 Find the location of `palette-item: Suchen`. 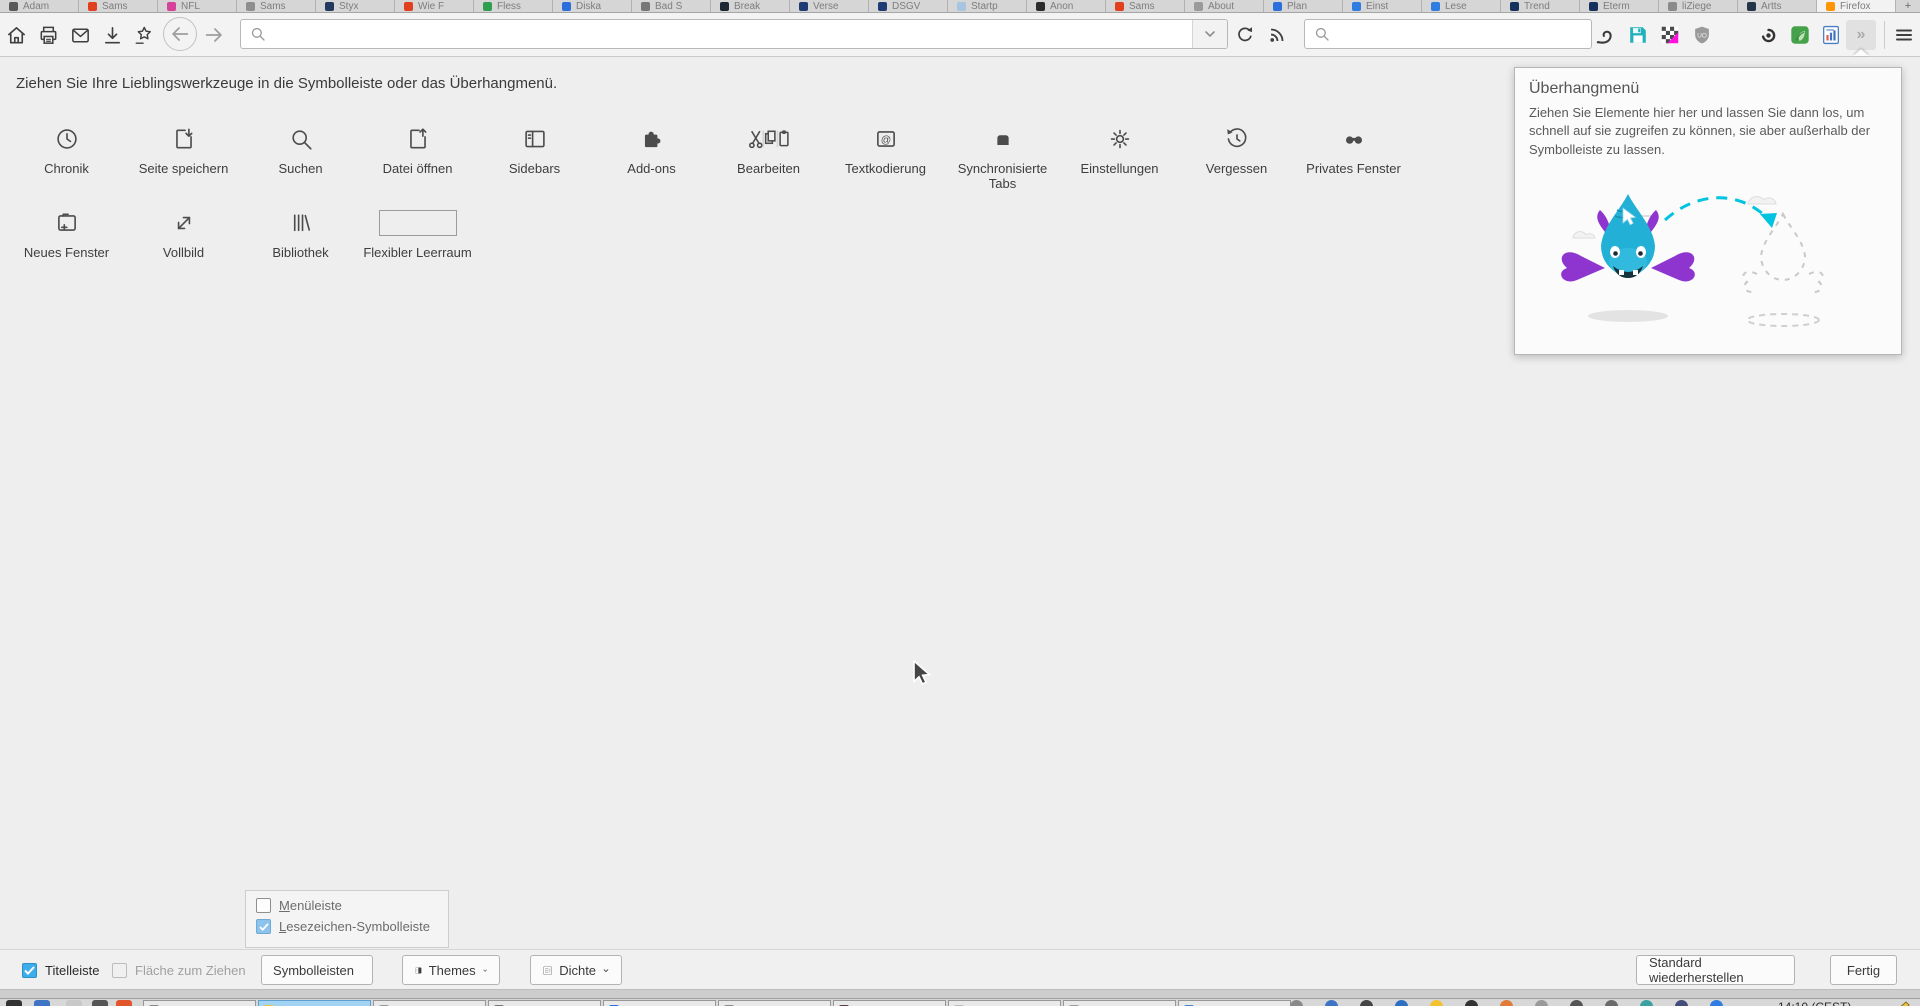

palette-item: Suchen is located at coordinates (300, 156).